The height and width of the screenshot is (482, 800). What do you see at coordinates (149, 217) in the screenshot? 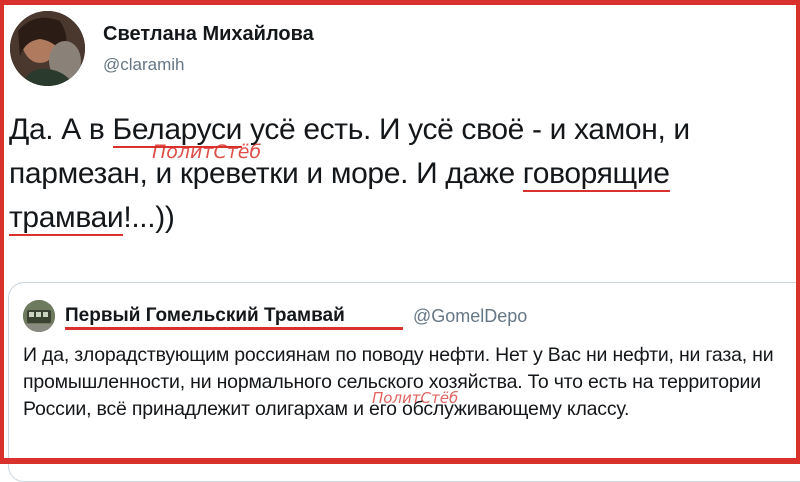
I see `tweet-text-part: !...))` at bounding box center [149, 217].